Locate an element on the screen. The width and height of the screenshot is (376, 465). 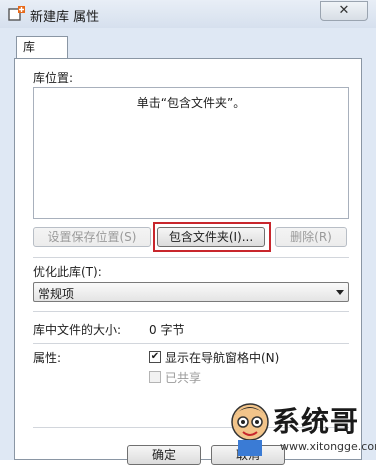
file-size-label: 库中文件的大小: is located at coordinates (77, 330).